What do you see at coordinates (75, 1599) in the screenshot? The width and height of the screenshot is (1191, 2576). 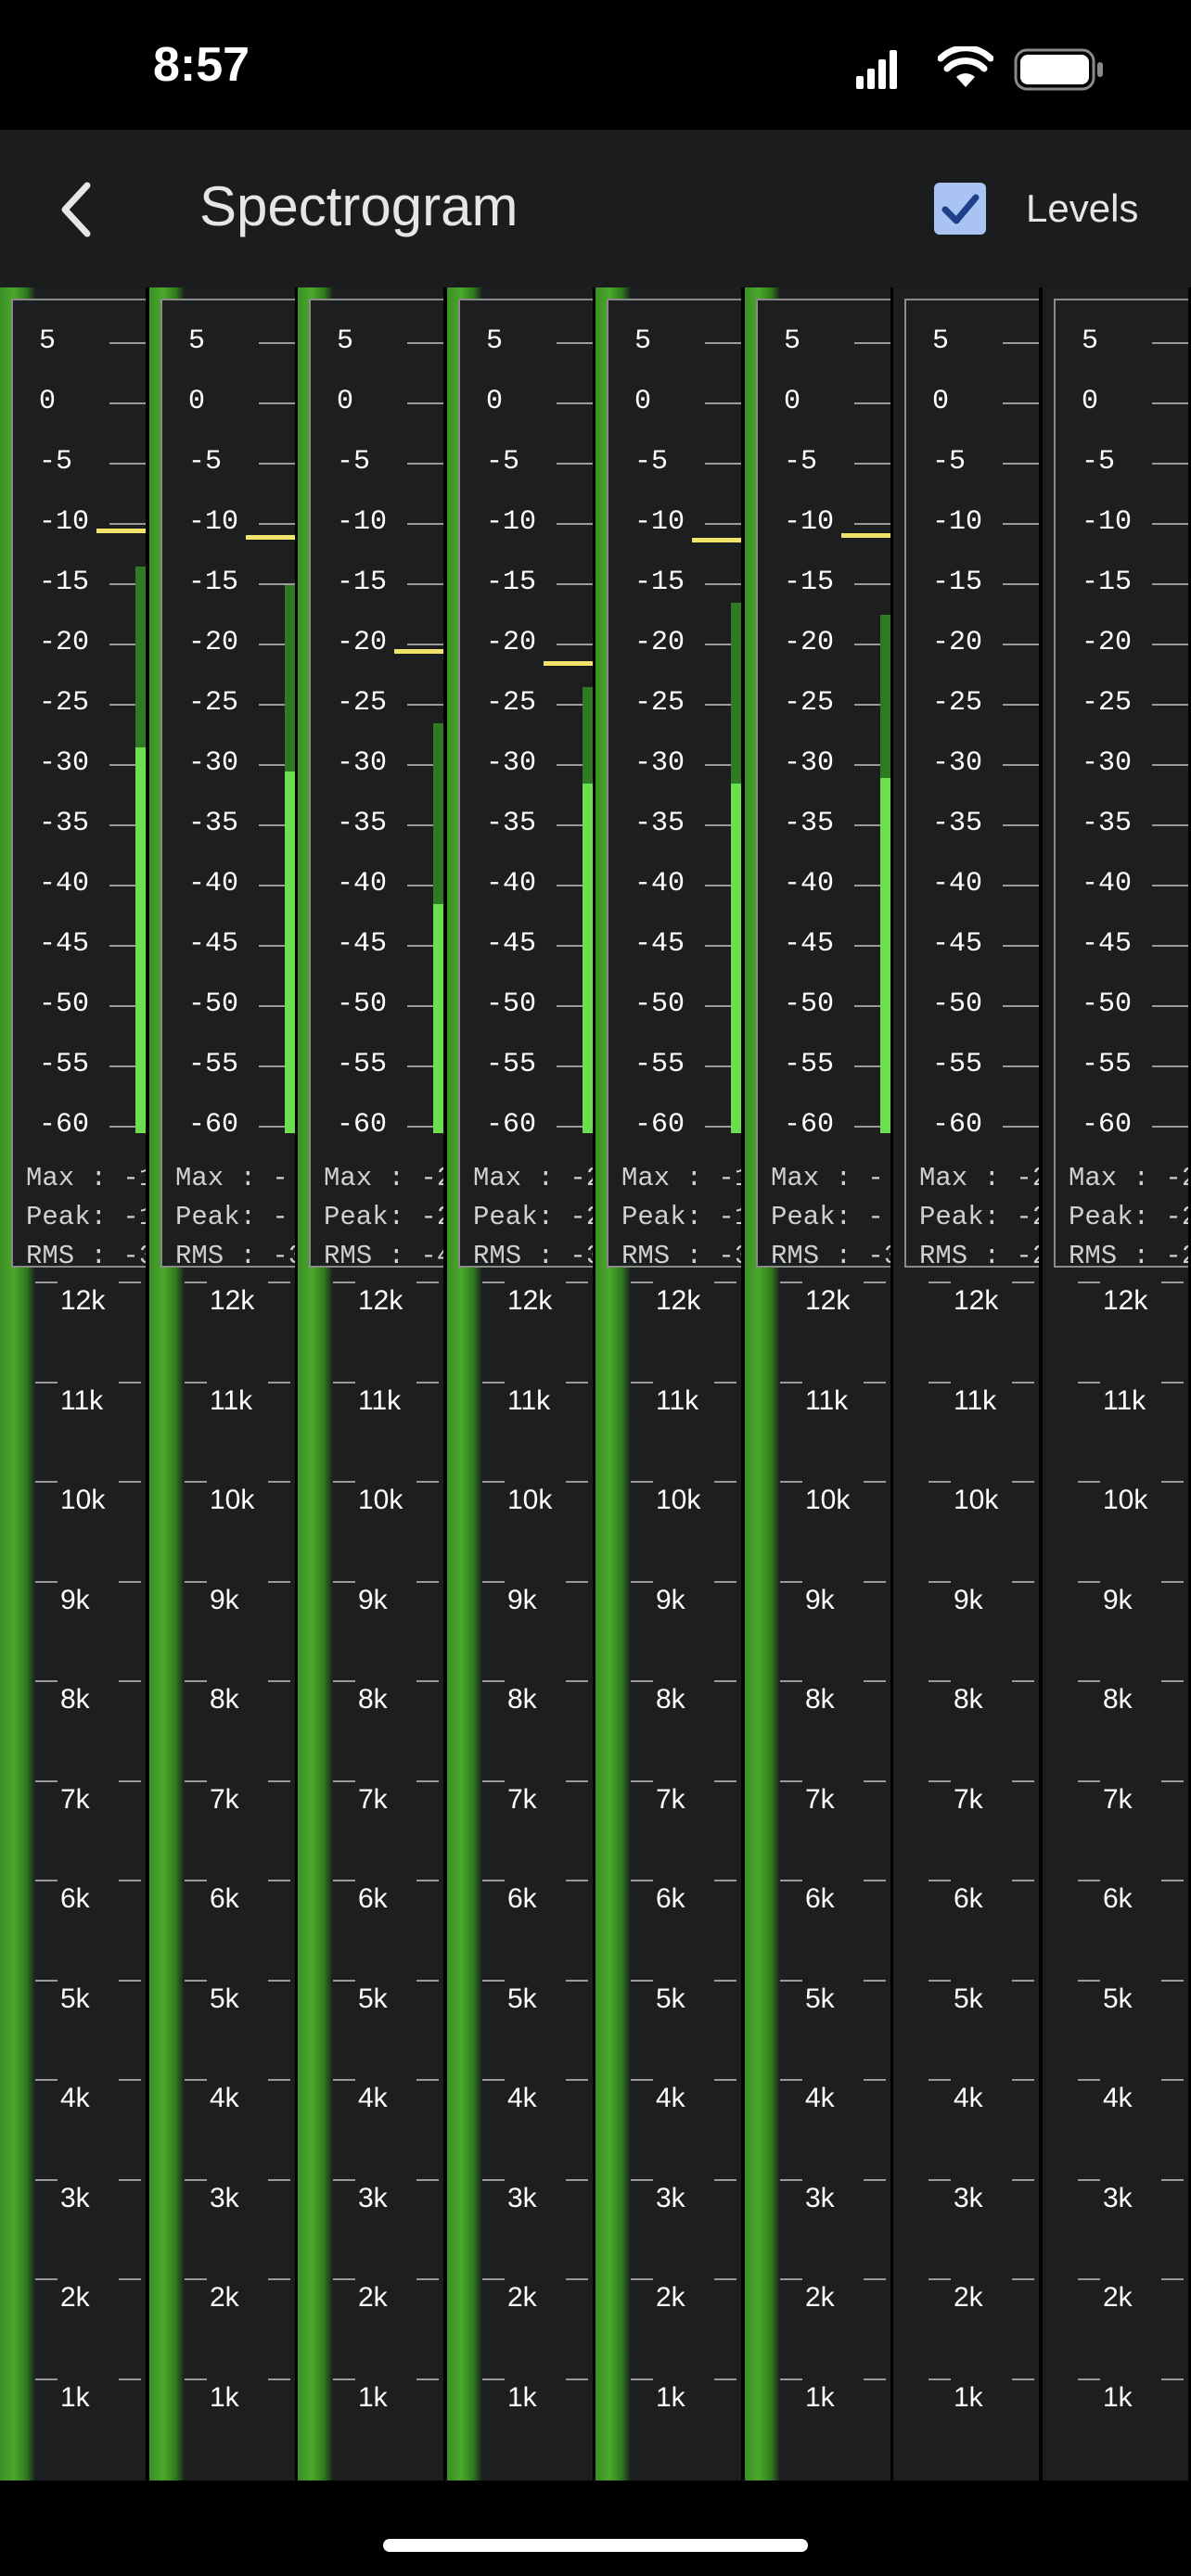 I see `frequency-label: 9k` at bounding box center [75, 1599].